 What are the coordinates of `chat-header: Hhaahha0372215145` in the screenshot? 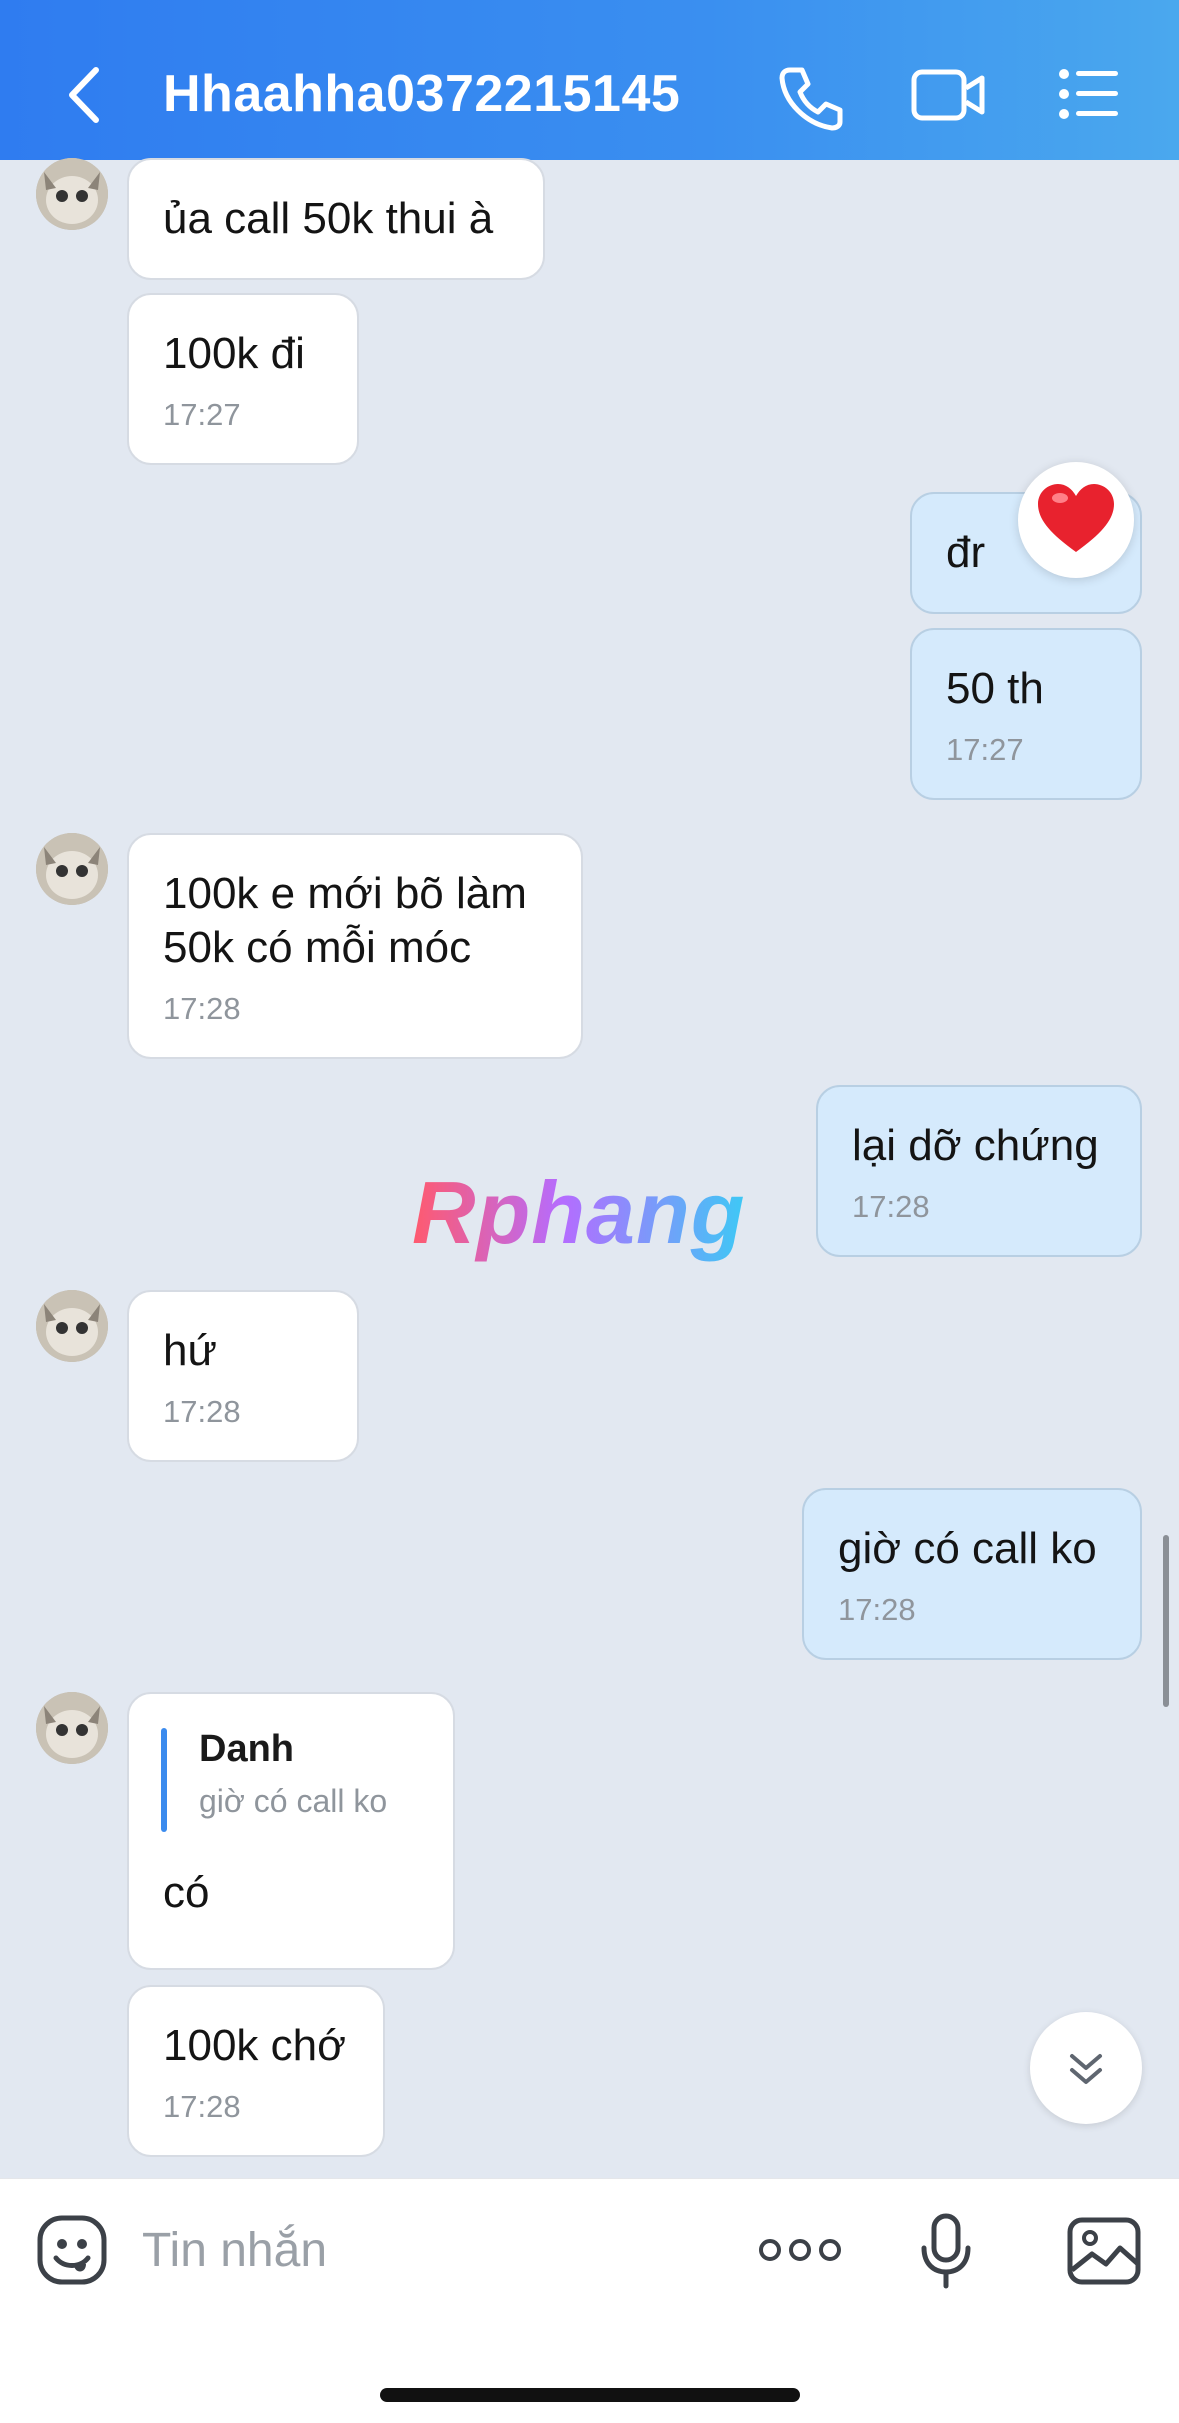 It's located at (589, 80).